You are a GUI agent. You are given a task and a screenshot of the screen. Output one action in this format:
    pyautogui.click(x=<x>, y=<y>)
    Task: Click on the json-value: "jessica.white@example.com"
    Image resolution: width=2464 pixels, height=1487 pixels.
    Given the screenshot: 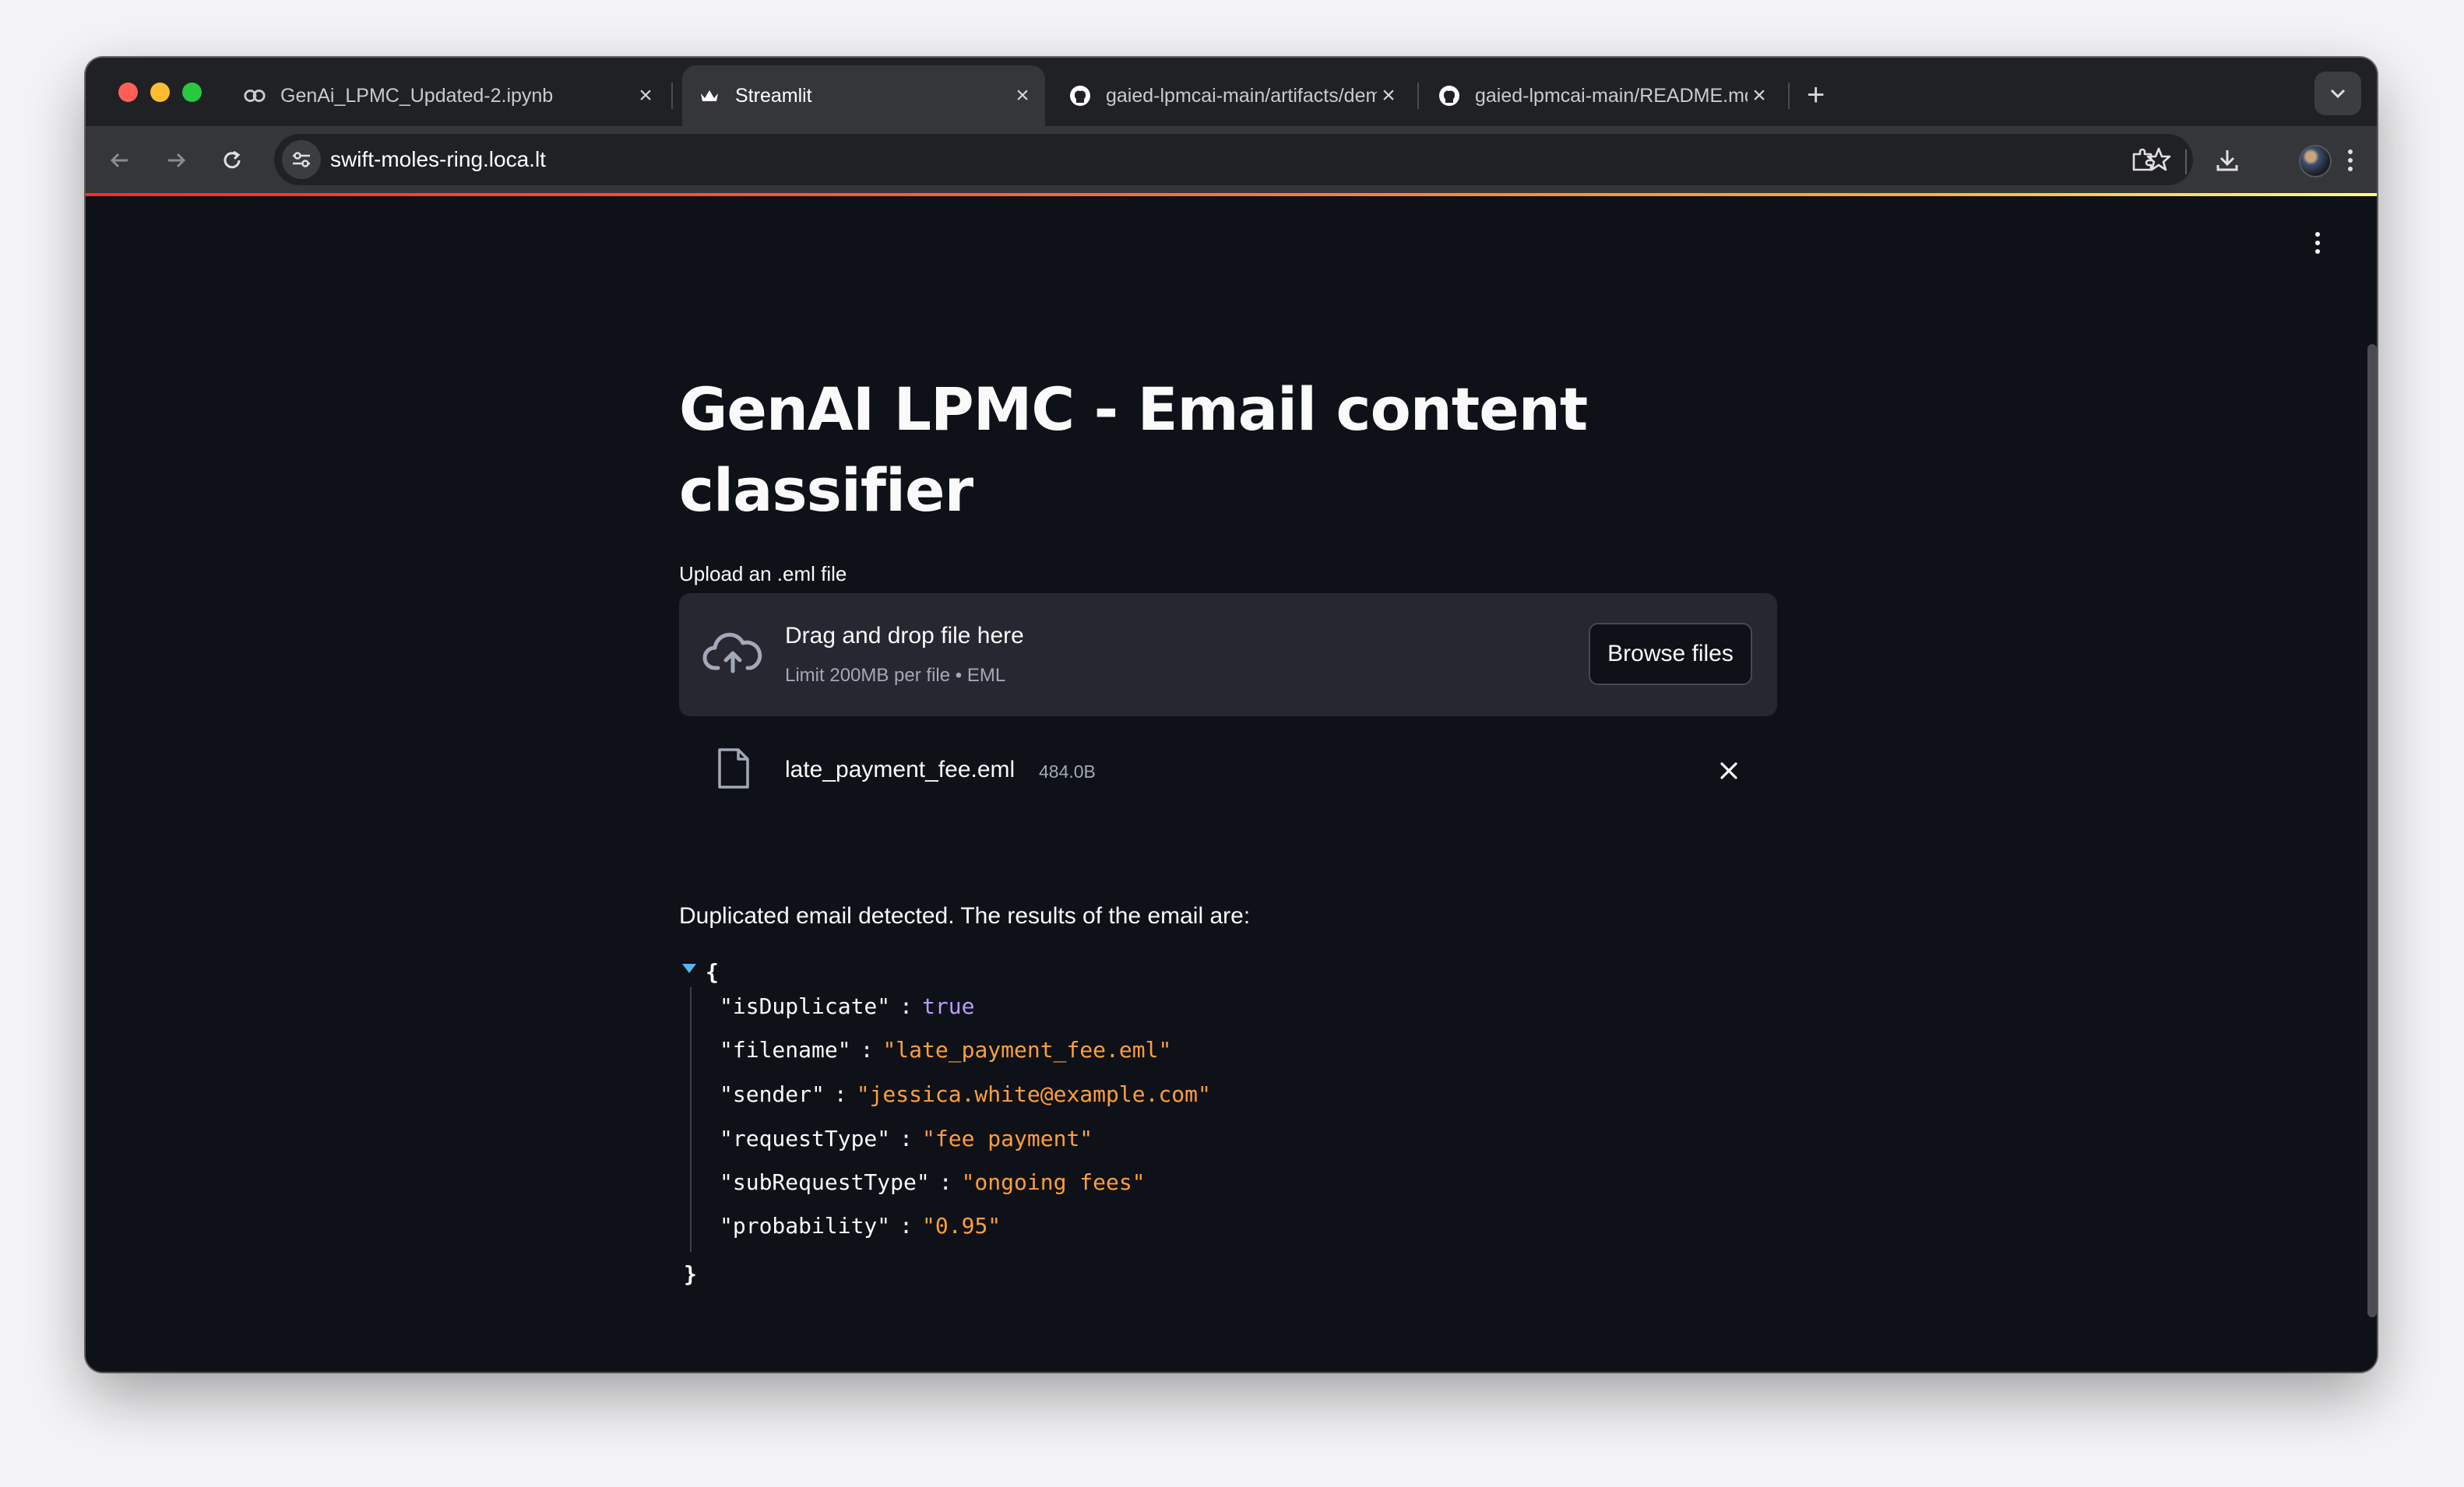 What is the action you would take?
    pyautogui.click(x=1034, y=1094)
    